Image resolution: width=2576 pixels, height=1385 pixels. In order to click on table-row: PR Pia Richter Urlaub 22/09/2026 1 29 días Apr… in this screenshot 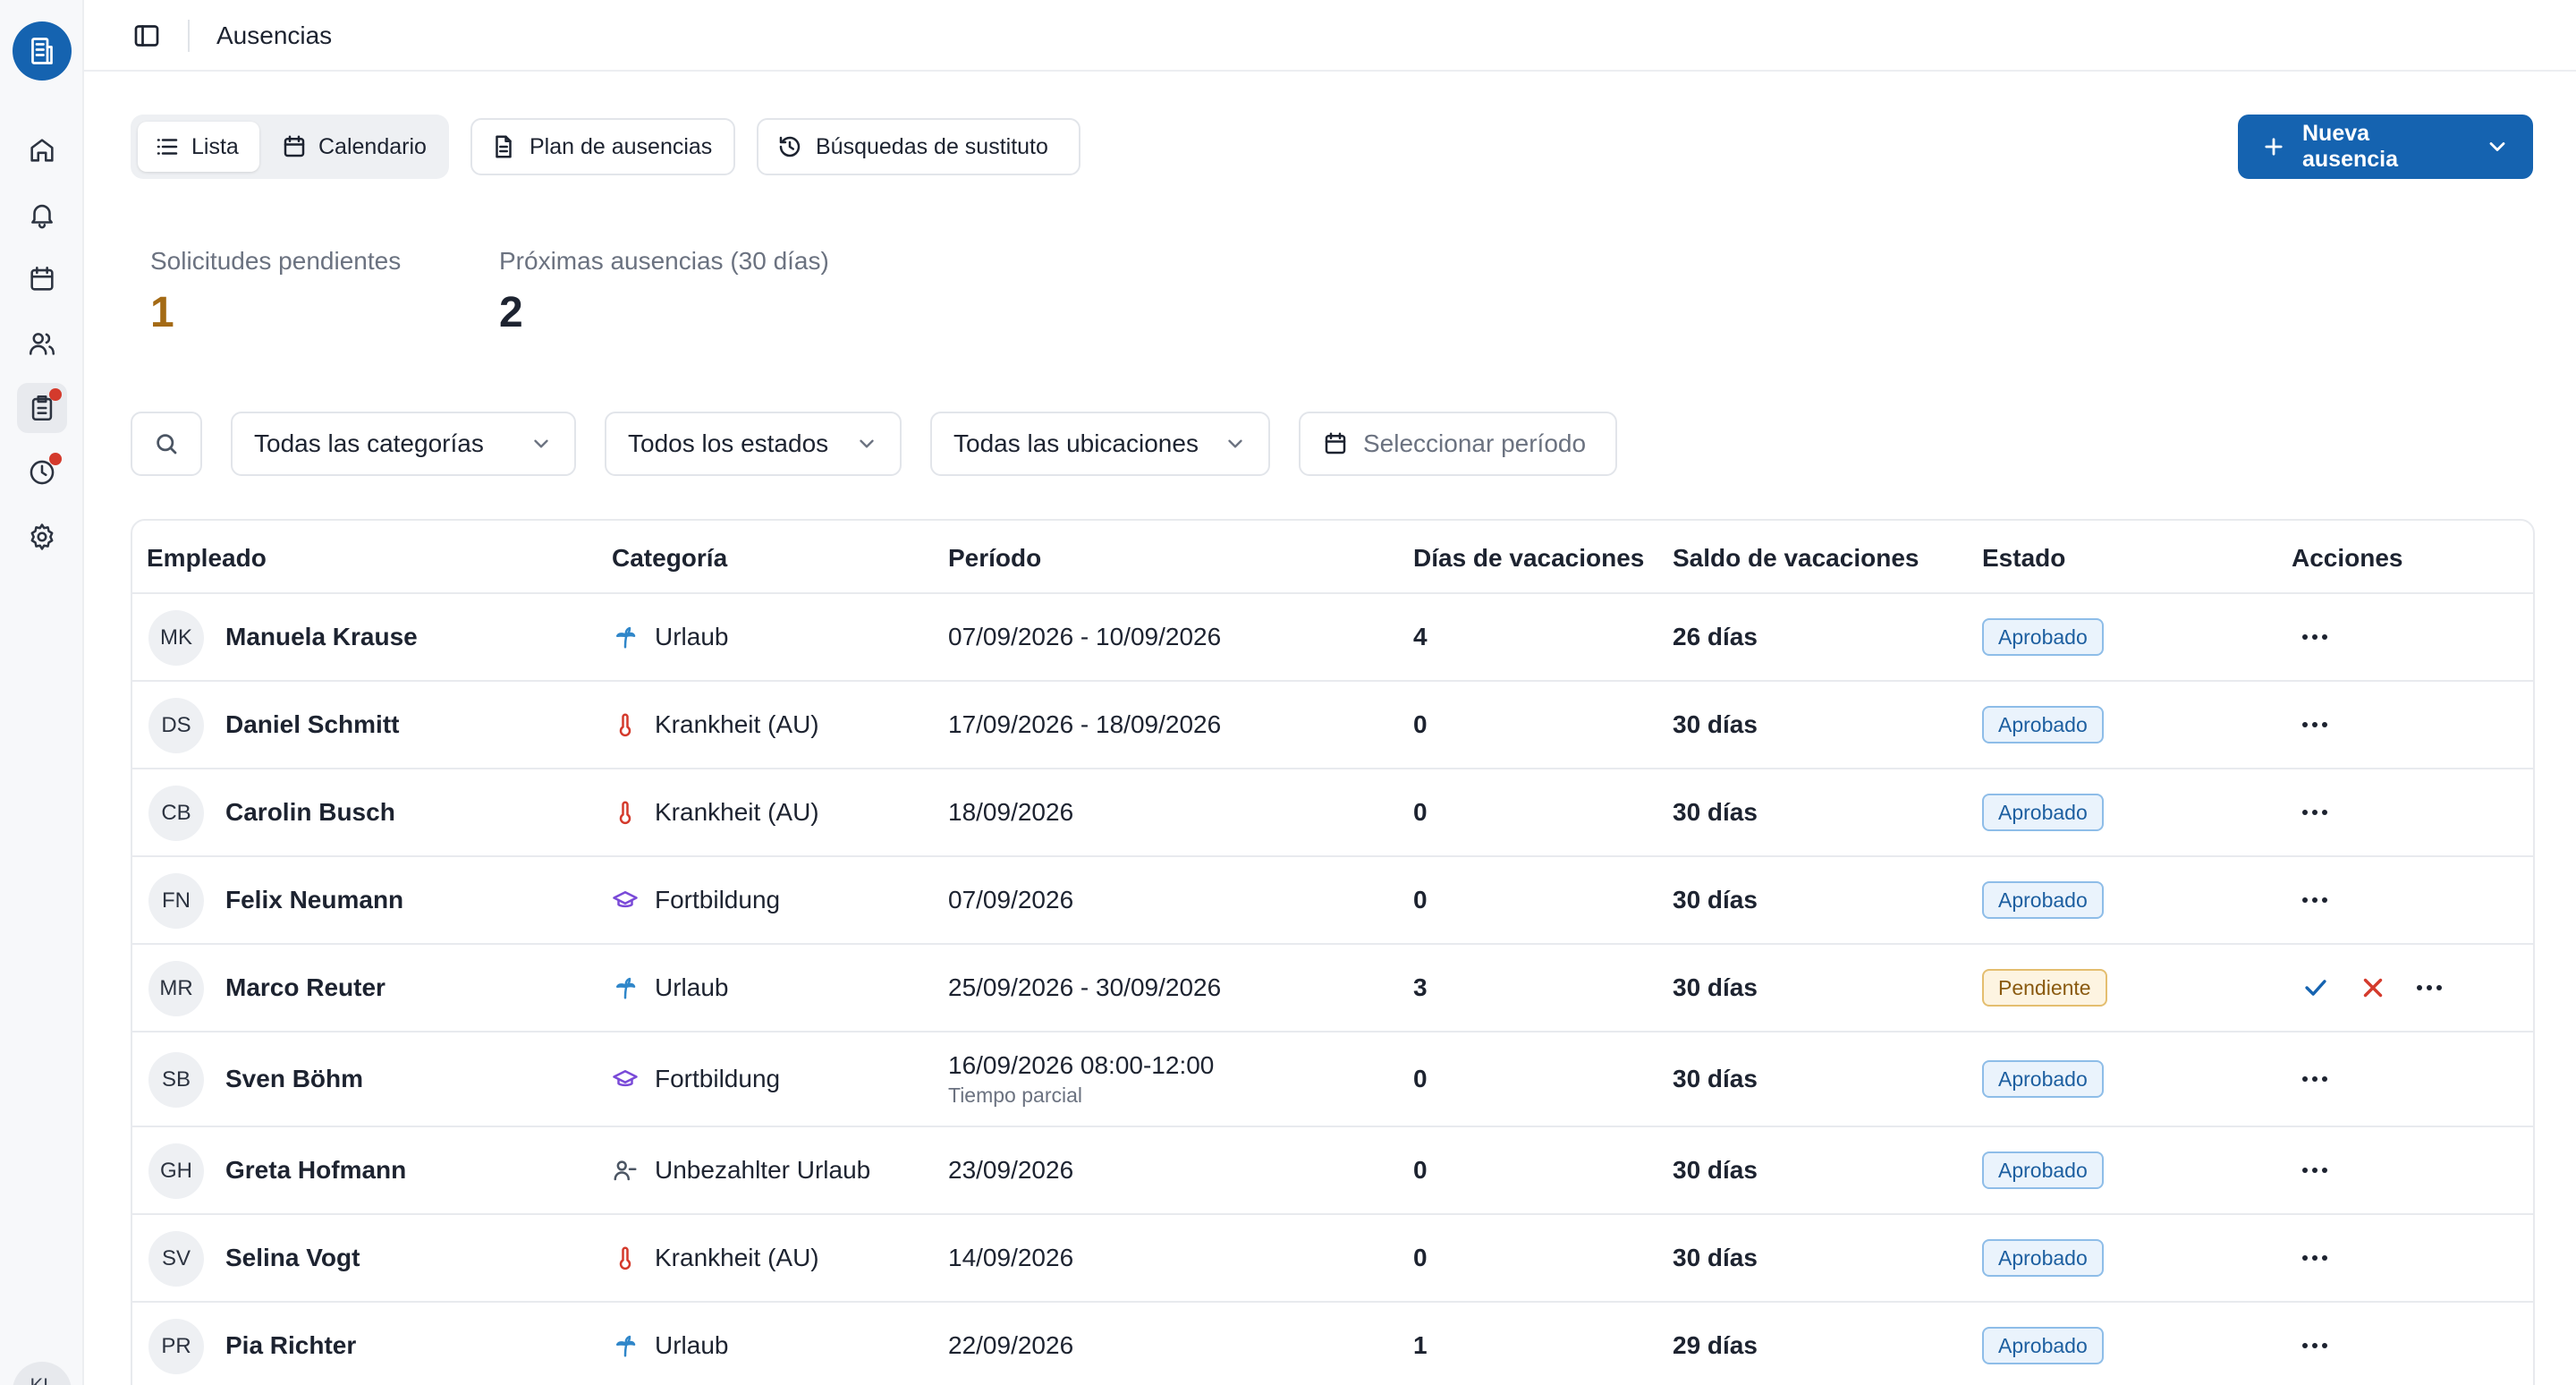, I will do `click(1332, 1344)`.